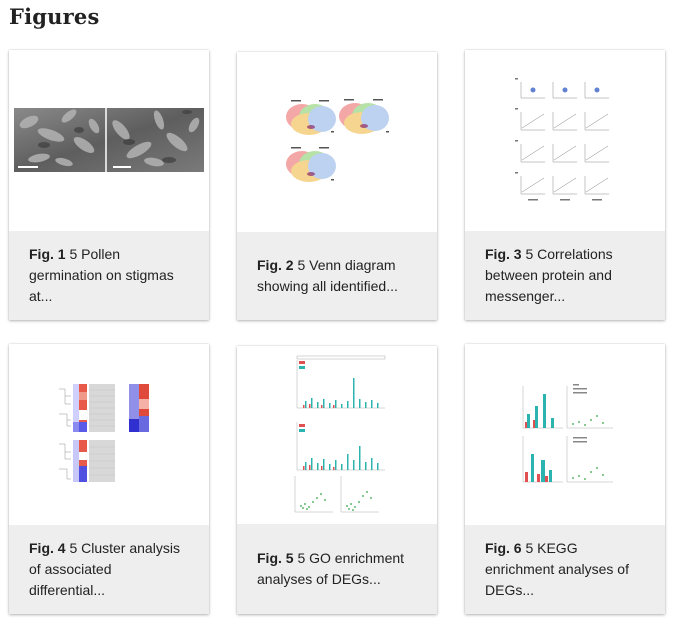 This screenshot has width=681, height=624. What do you see at coordinates (567, 433) in the screenshot?
I see `kegg-enrichment-image` at bounding box center [567, 433].